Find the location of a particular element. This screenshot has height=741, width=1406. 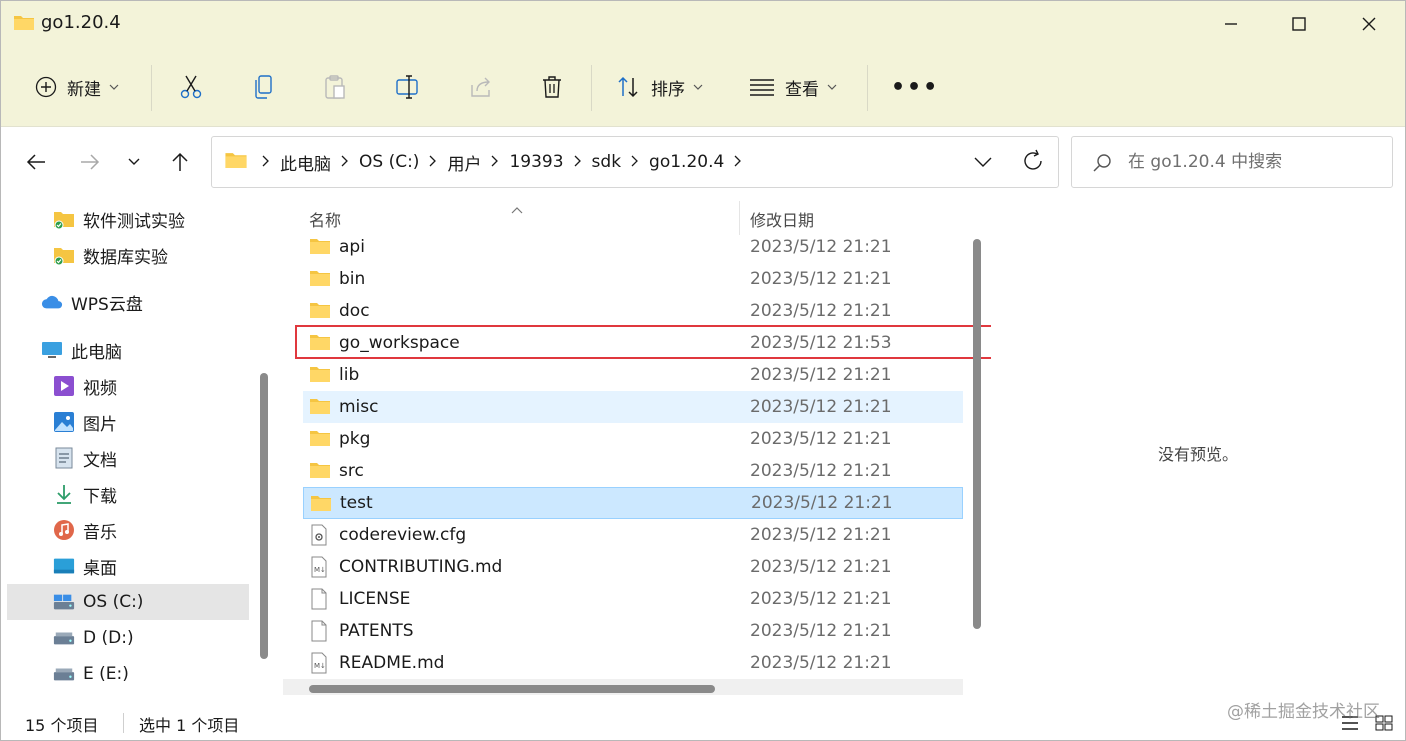

sidebar-scrollbar-thumb is located at coordinates (264, 516).